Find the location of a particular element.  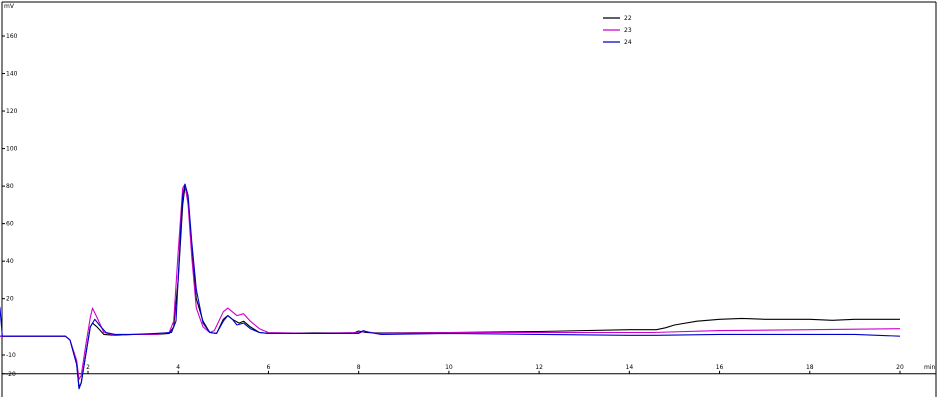

y-tick-label: 40 is located at coordinates (10, 261).